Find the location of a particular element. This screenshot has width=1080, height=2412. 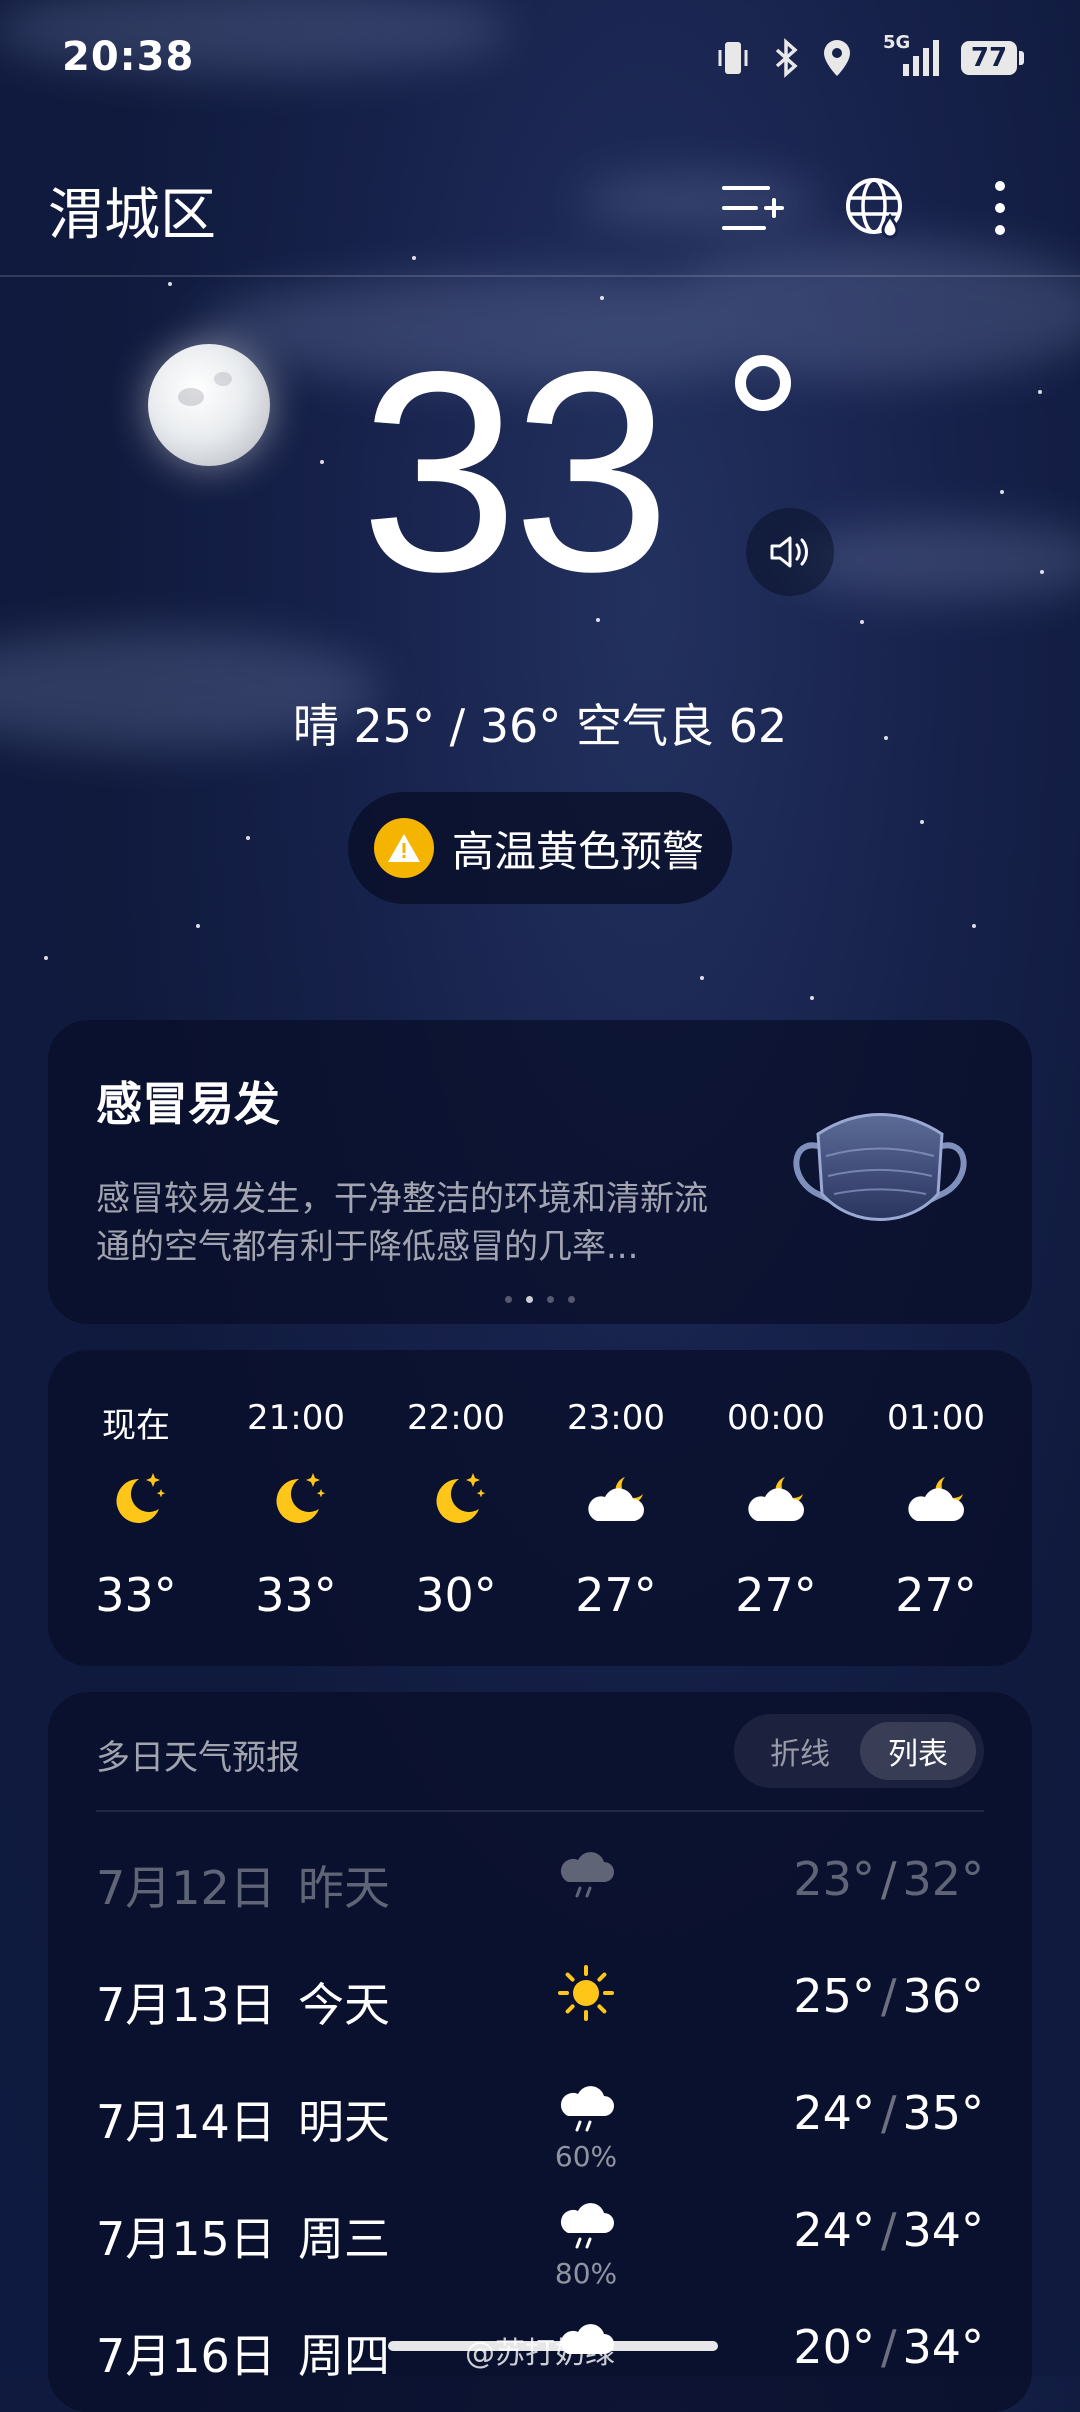

home-indicator is located at coordinates (553, 2346).